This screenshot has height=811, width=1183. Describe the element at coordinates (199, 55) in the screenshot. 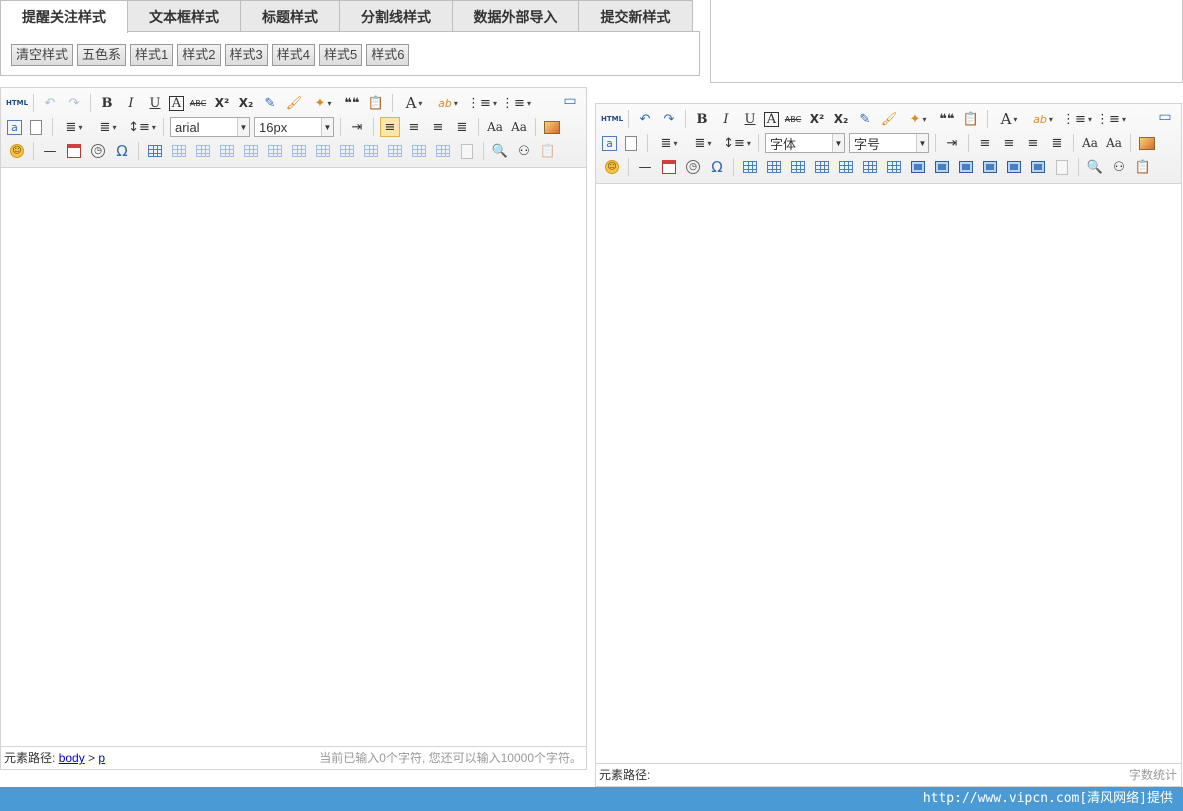

I see `style-2-button: 样式2` at that location.